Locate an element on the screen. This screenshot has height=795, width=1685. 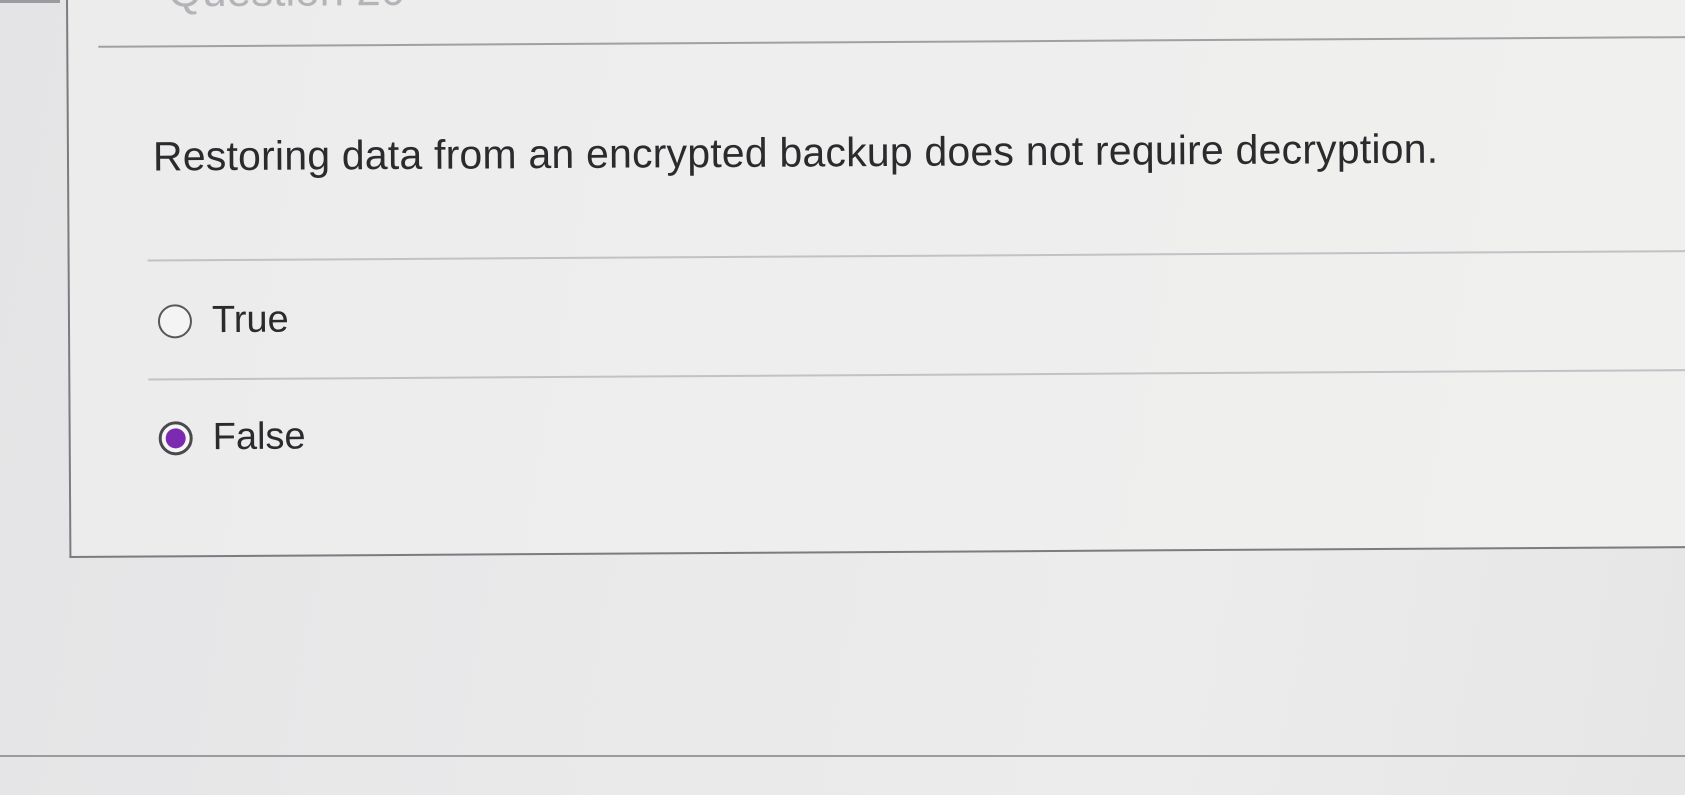
answer-label-false: False is located at coordinates (259, 437).